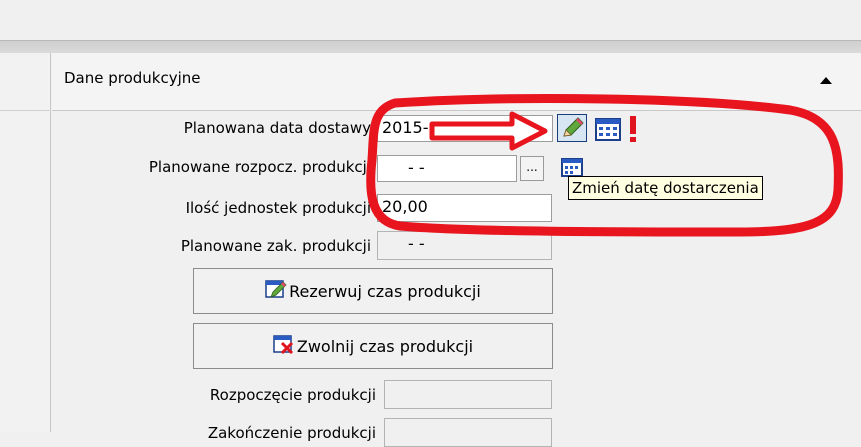 The width and height of the screenshot is (861, 447). What do you see at coordinates (456, 82) in the screenshot?
I see `section-header: Dane produkcyjne` at bounding box center [456, 82].